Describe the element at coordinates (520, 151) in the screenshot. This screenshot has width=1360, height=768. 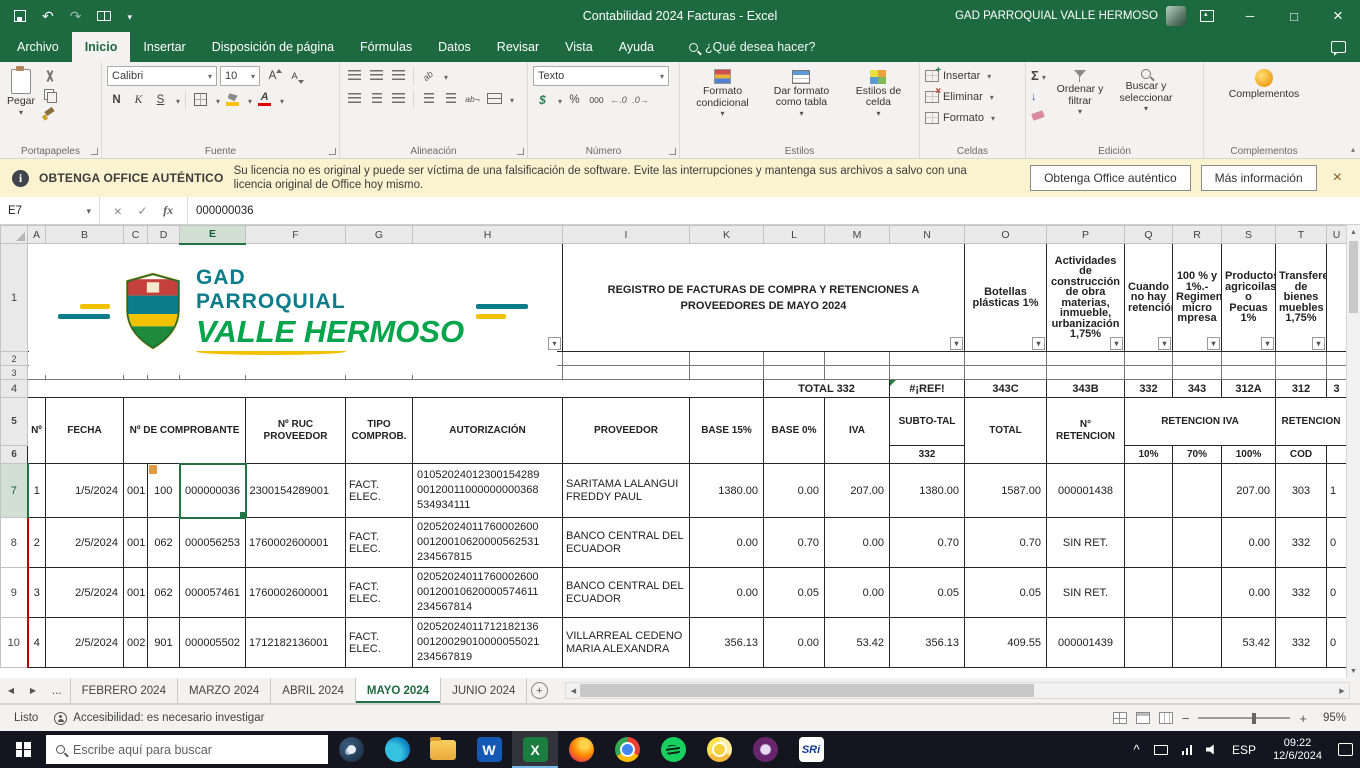
I see `dialog-launcher-icon` at that location.